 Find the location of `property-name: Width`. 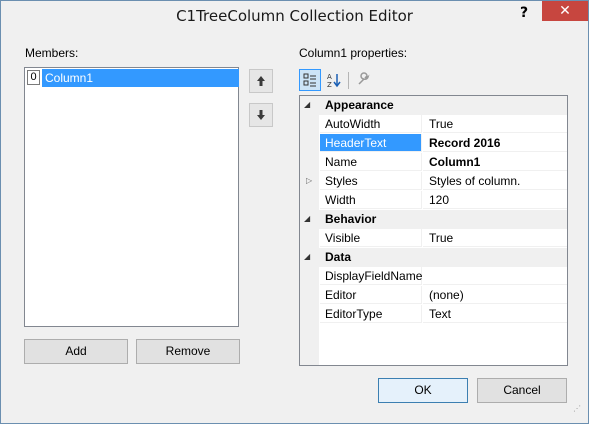

property-name: Width is located at coordinates (371, 200).